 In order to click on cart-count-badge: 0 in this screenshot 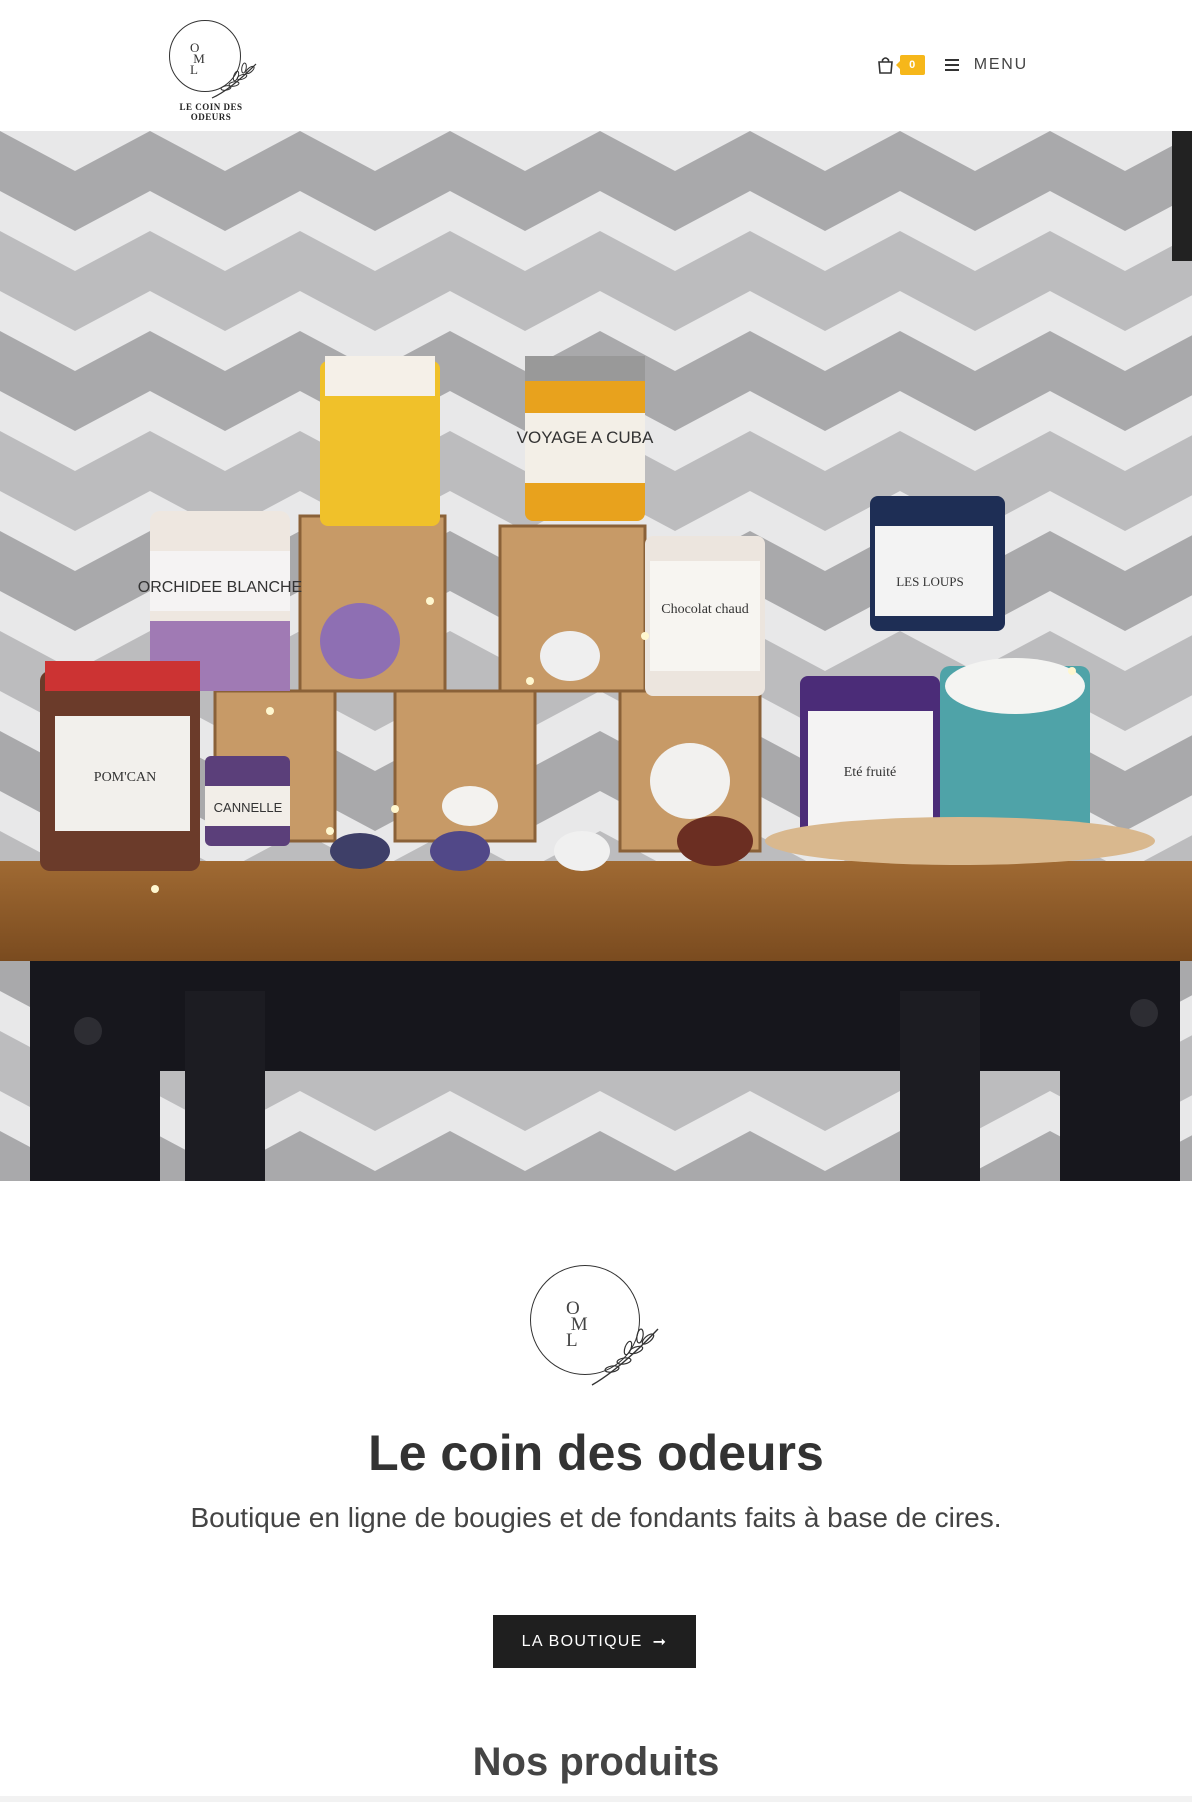, I will do `click(910, 65)`.